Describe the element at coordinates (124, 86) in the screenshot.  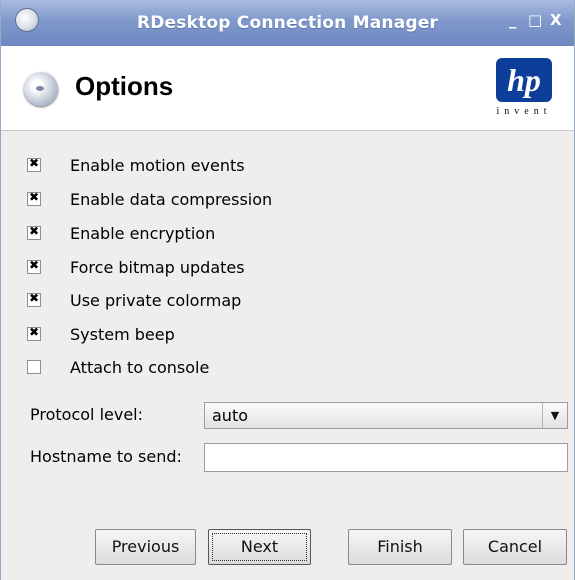
I see `page-title: Options` at that location.